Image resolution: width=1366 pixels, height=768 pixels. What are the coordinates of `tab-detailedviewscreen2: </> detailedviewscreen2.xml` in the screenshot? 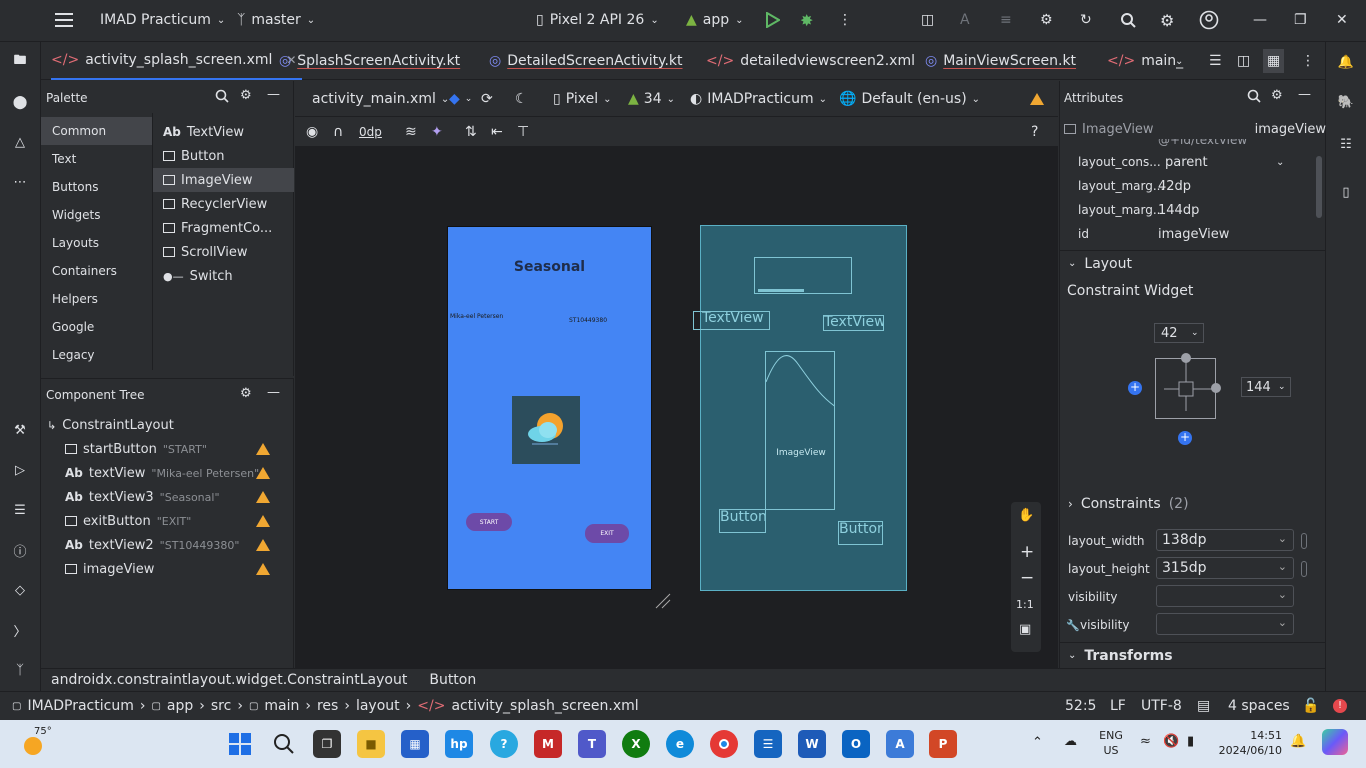 It's located at (810, 61).